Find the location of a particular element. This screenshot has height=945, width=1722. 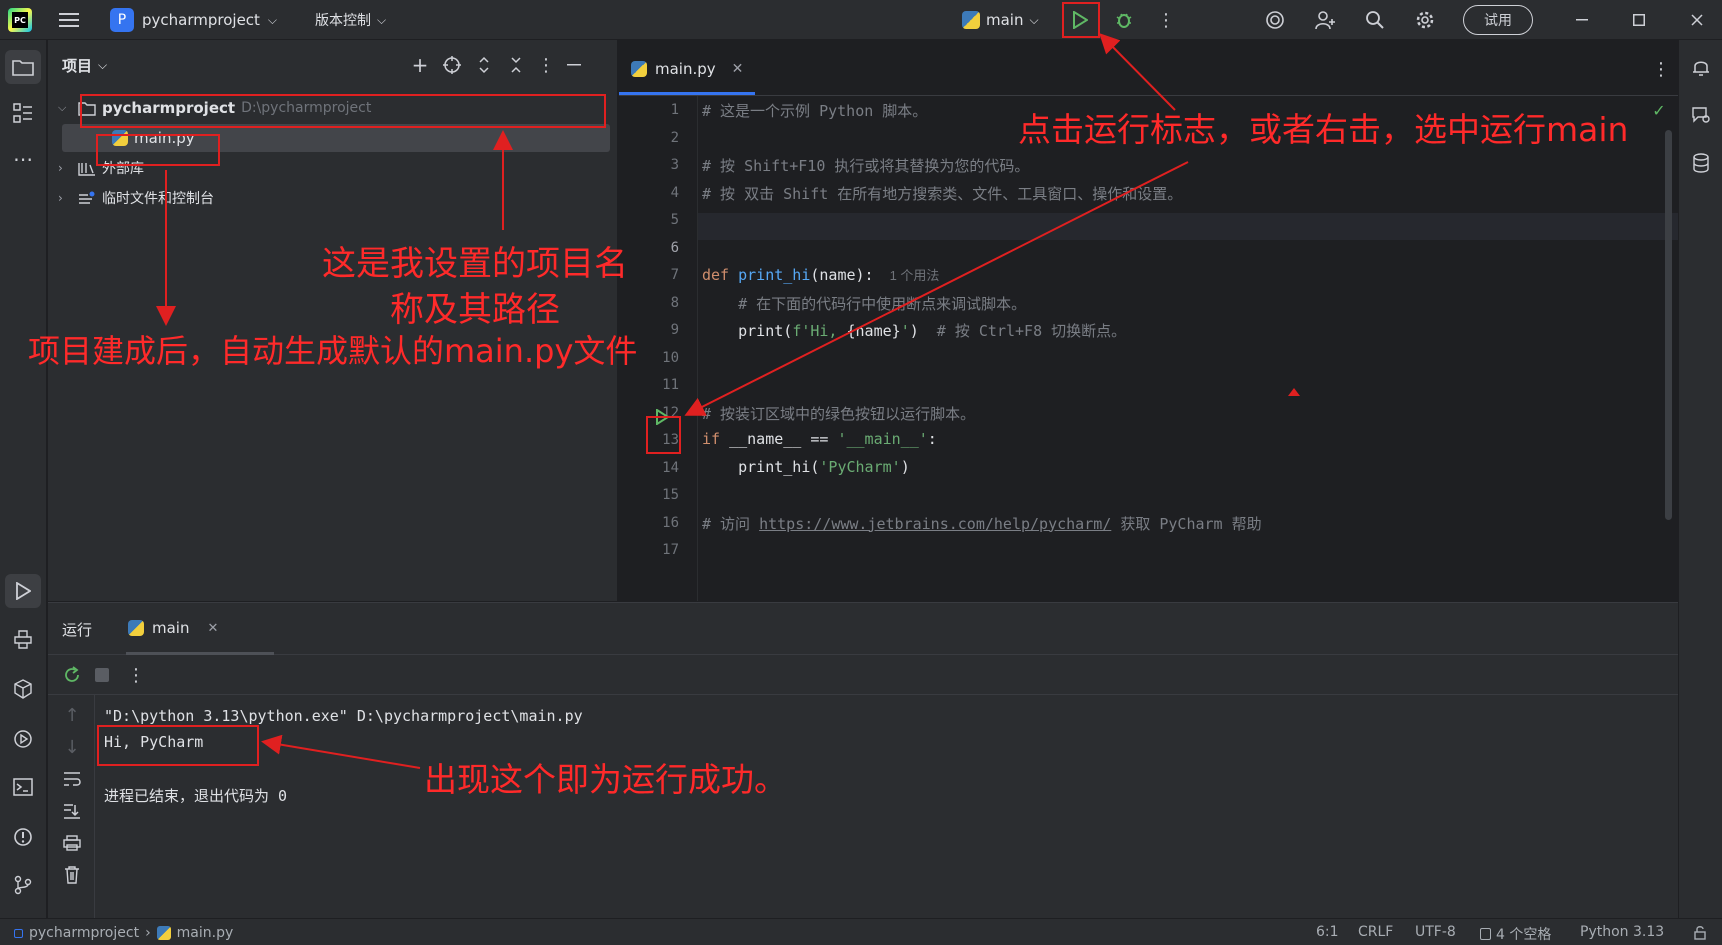

highlight-project-root is located at coordinates (343, 111).